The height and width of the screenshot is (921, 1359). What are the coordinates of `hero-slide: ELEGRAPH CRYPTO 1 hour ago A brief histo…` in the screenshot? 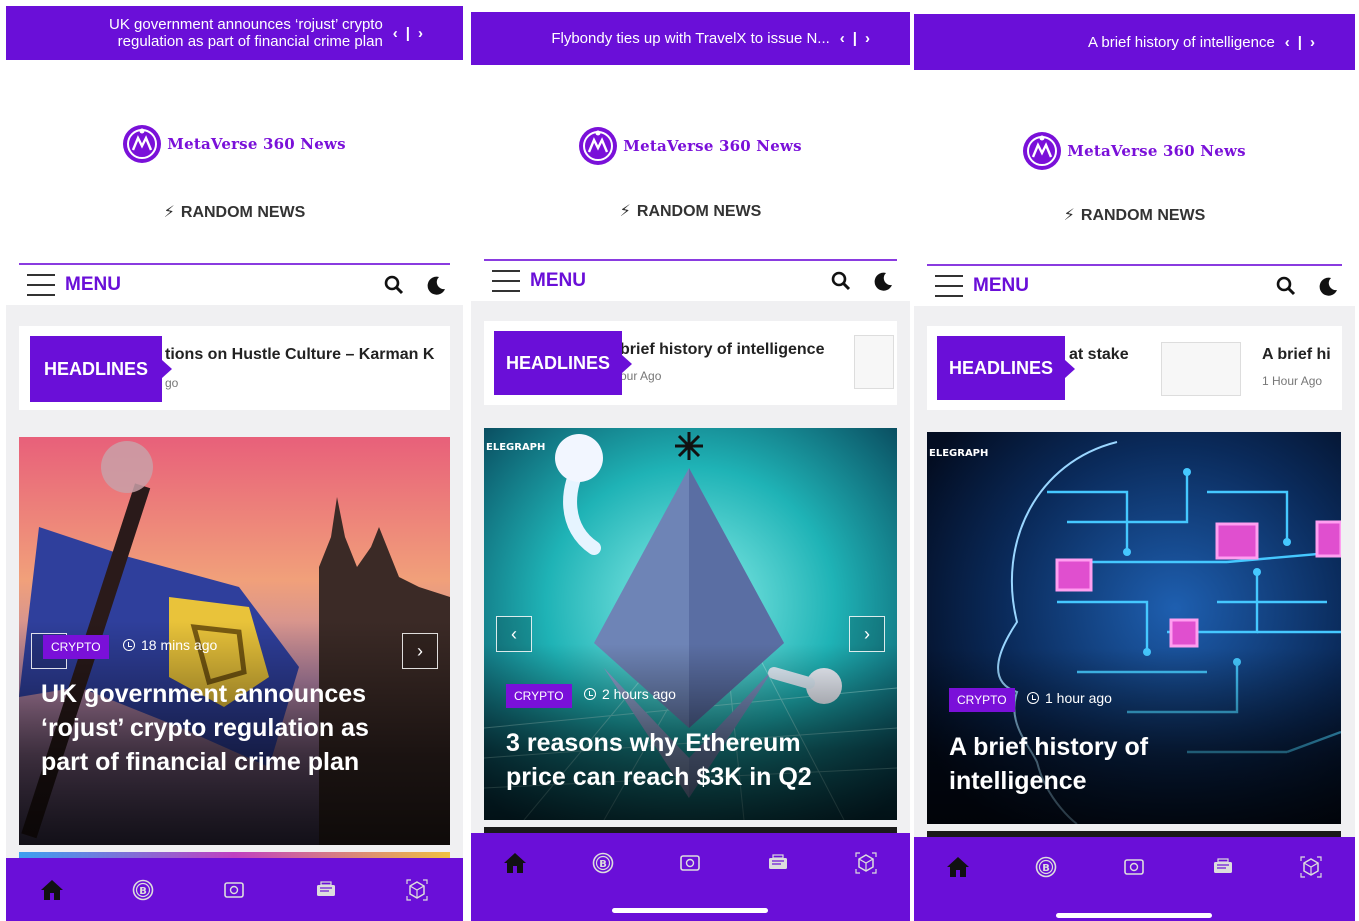 It's located at (1134, 628).